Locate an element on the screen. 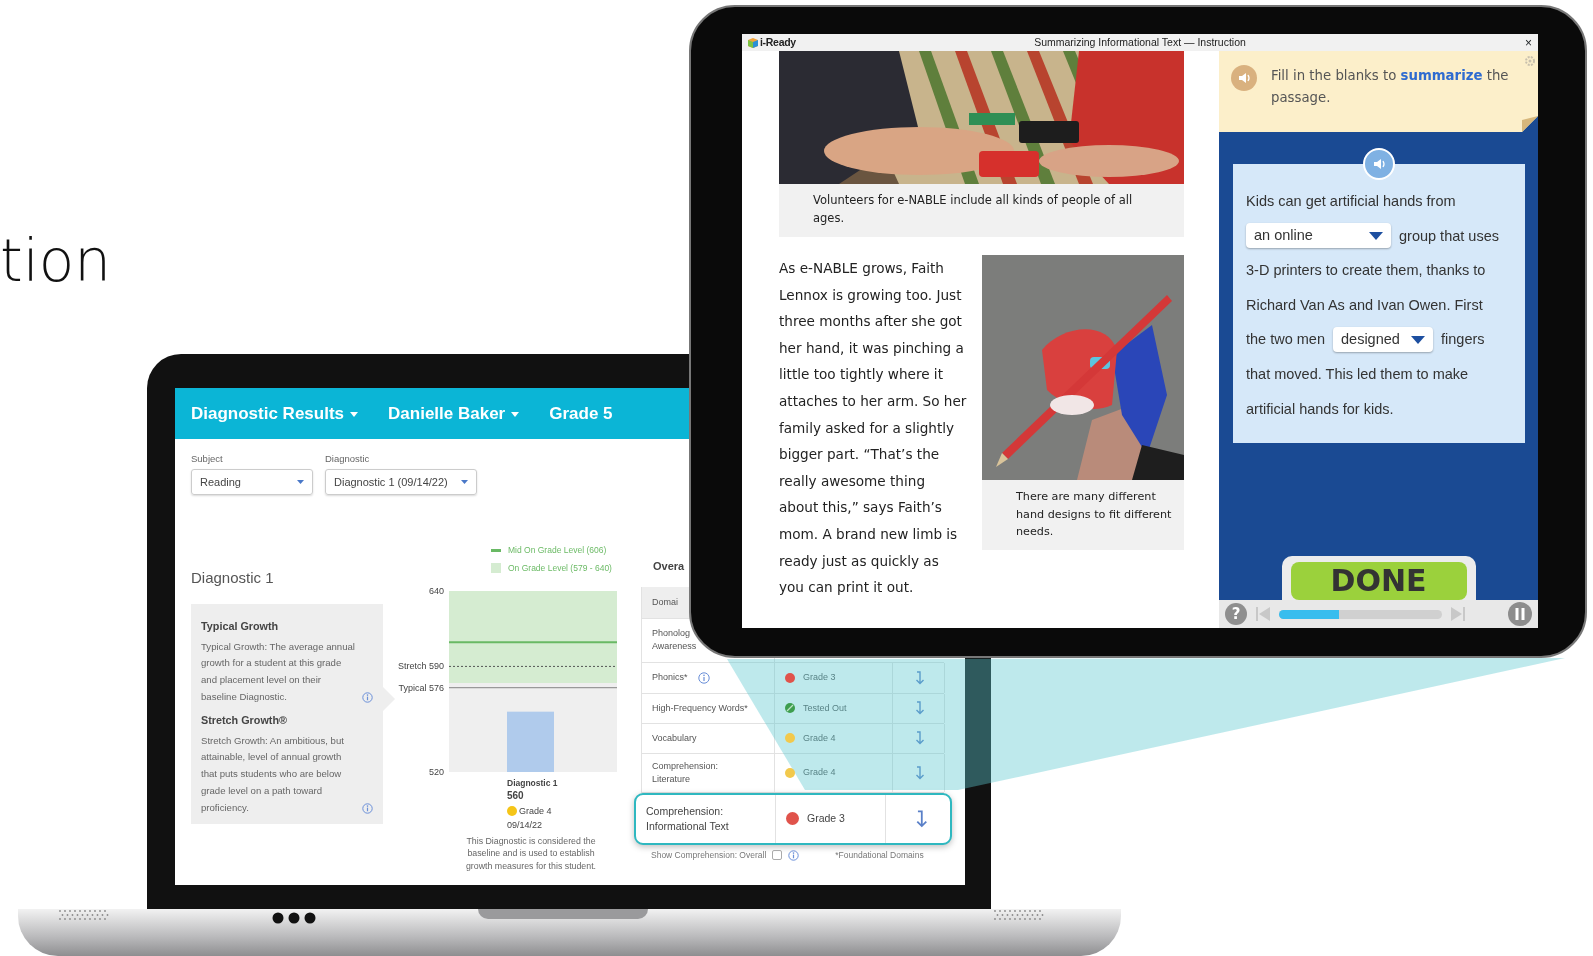  summary-text: that moved. This led them to make is located at coordinates (1357, 374).